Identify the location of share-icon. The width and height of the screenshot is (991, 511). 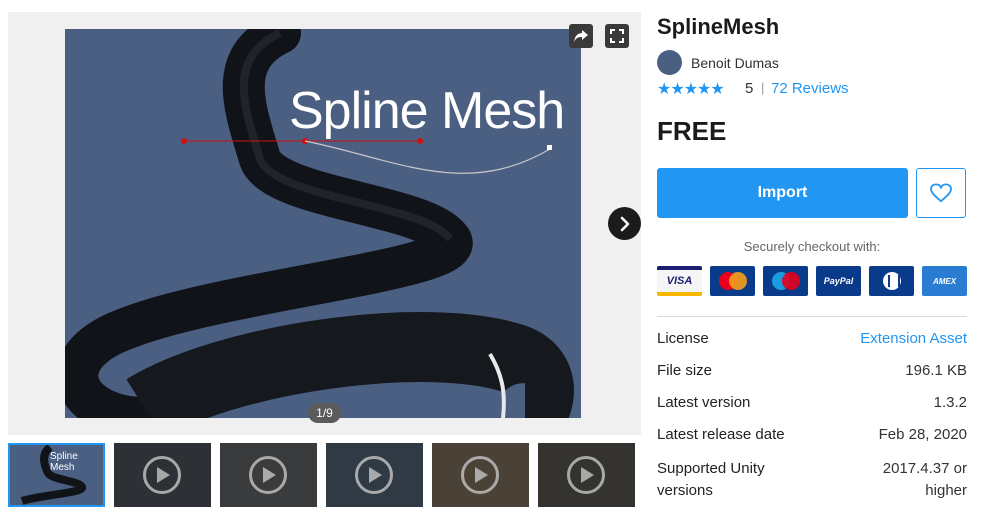
(581, 36).